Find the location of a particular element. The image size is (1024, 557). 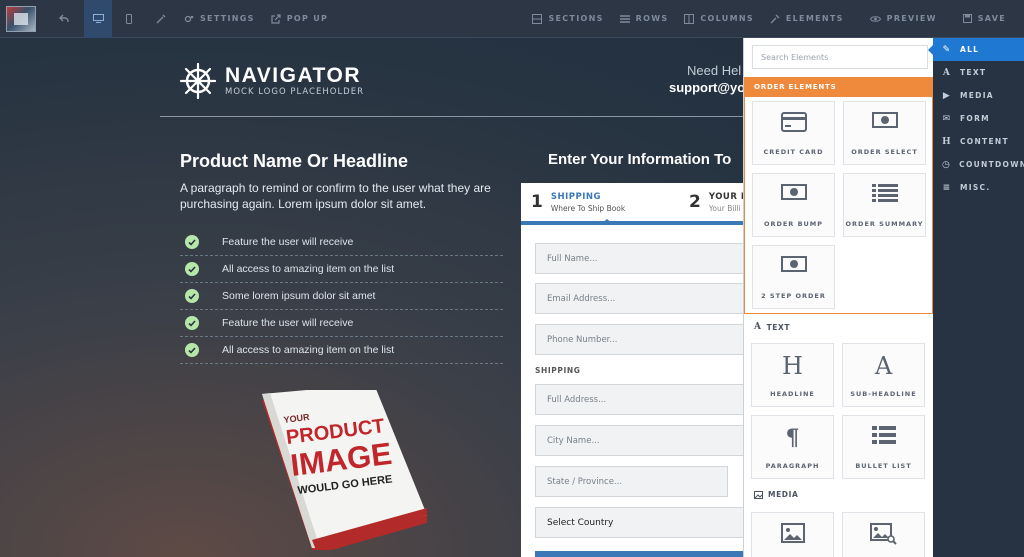

element-headline: H HEADLINE is located at coordinates (792, 375).